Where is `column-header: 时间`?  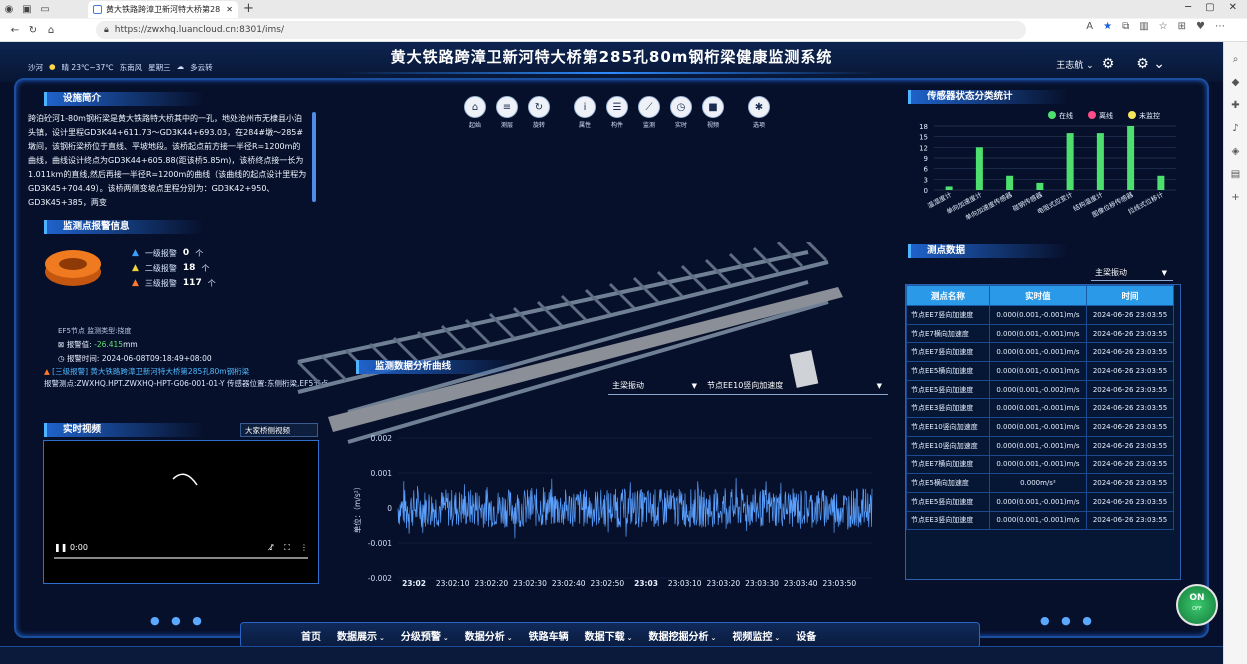
column-header: 时间 is located at coordinates (1130, 295).